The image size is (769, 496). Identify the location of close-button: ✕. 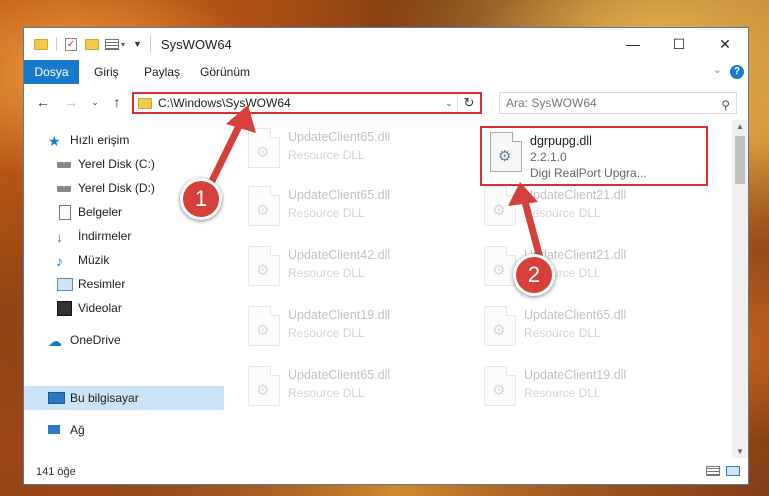
(725, 44).